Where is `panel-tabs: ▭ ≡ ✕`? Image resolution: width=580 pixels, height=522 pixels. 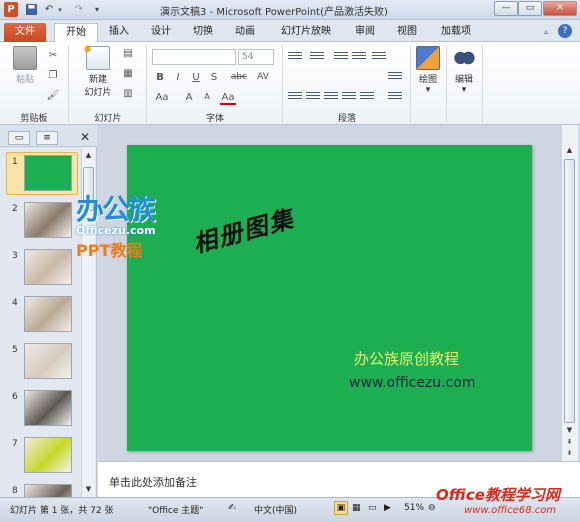 panel-tabs: ▭ ≡ ✕ is located at coordinates (48, 136).